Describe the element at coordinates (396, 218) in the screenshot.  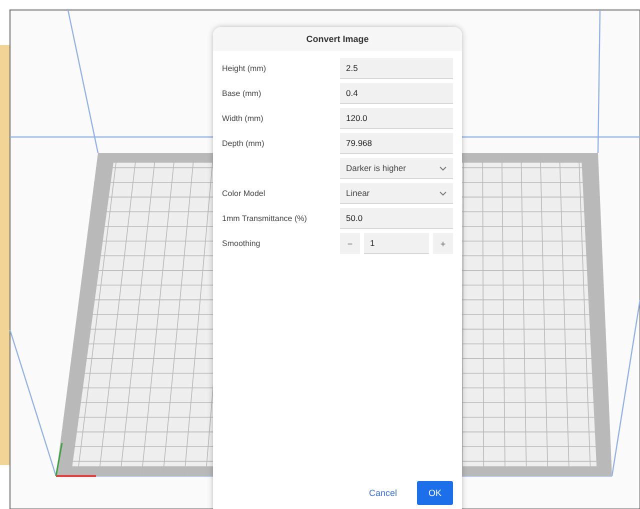
I see `input-field: 50.0` at that location.